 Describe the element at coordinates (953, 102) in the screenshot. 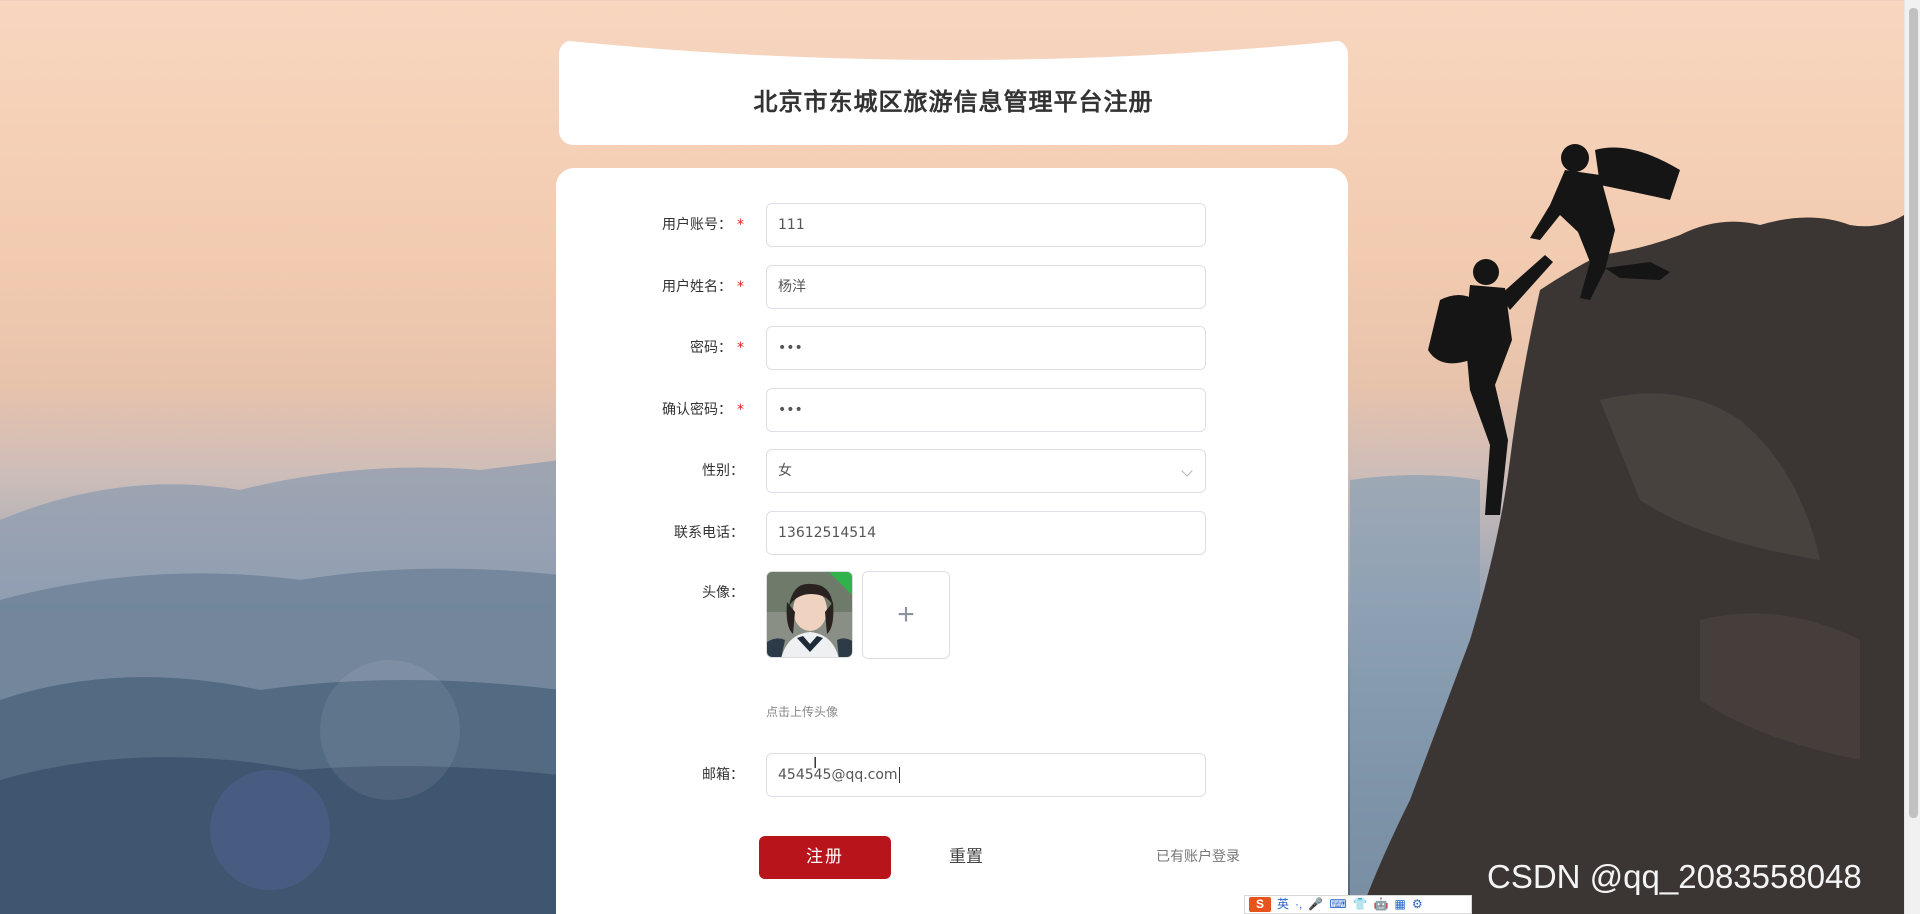

I see `page-title: 北京市东城区旅游信息管理平台注册` at that location.